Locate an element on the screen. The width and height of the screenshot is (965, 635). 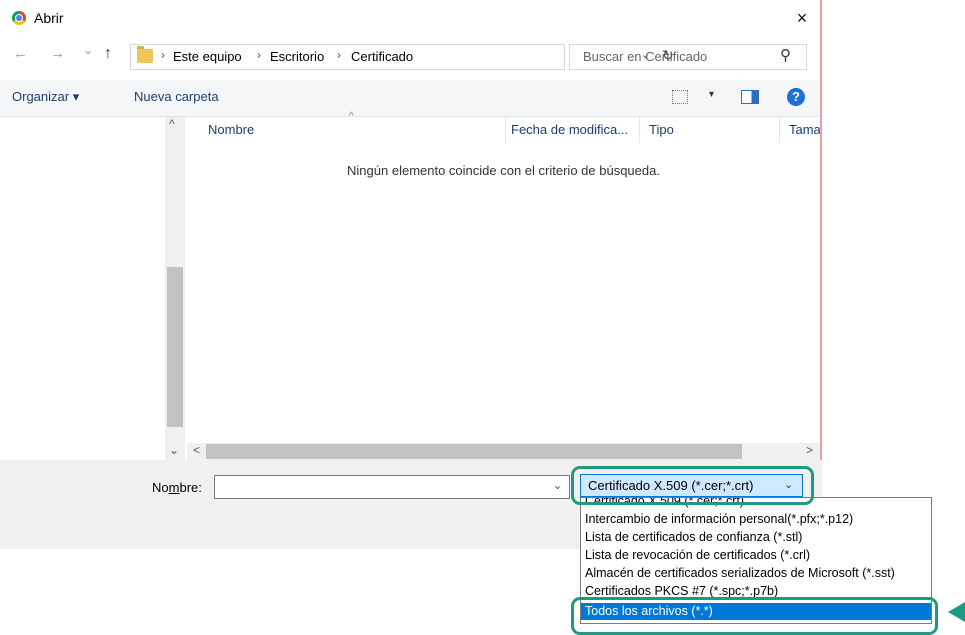
scroll-down-icon: ⌄ is located at coordinates (174, 450).